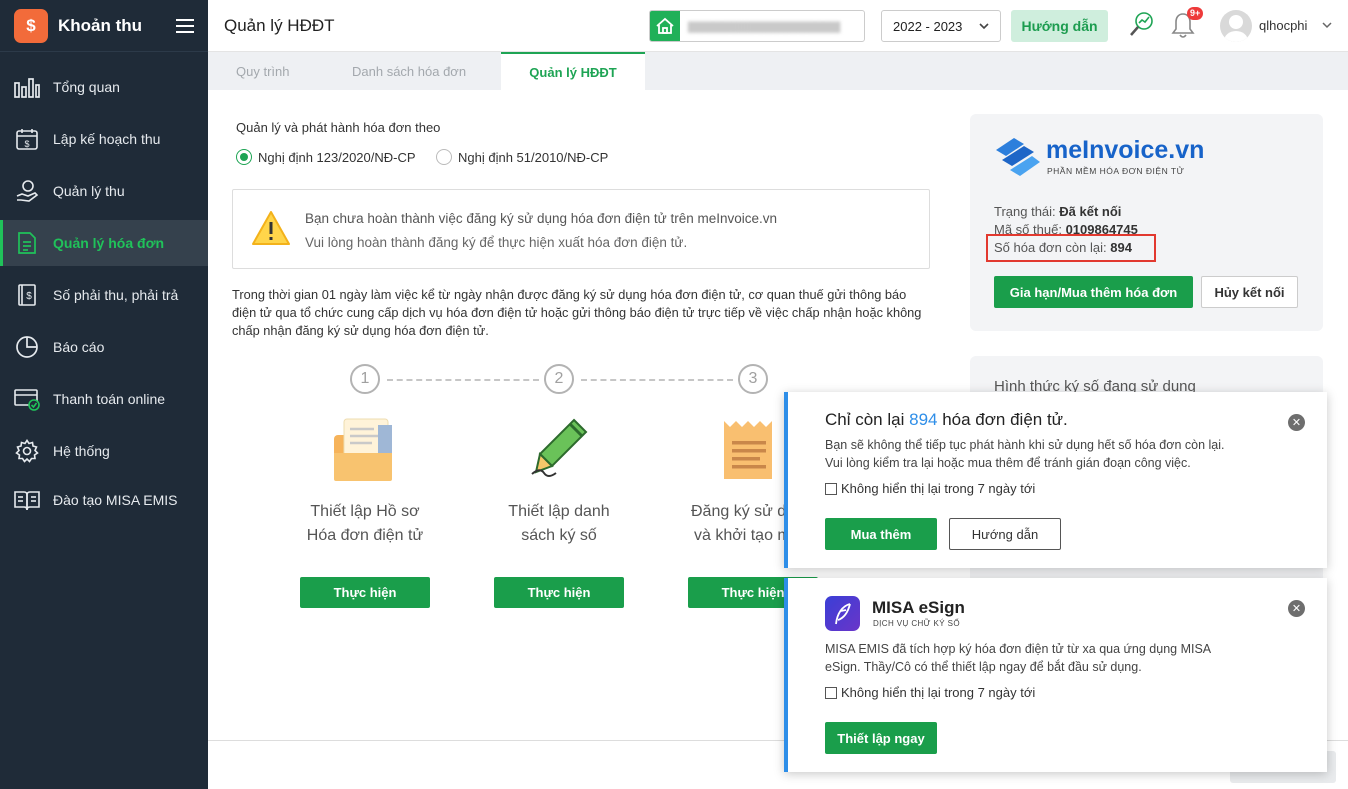 Image resolution: width=1348 pixels, height=789 pixels. What do you see at coordinates (86, 87) in the screenshot?
I see `sidebar-item-label: Tổng quan` at bounding box center [86, 87].